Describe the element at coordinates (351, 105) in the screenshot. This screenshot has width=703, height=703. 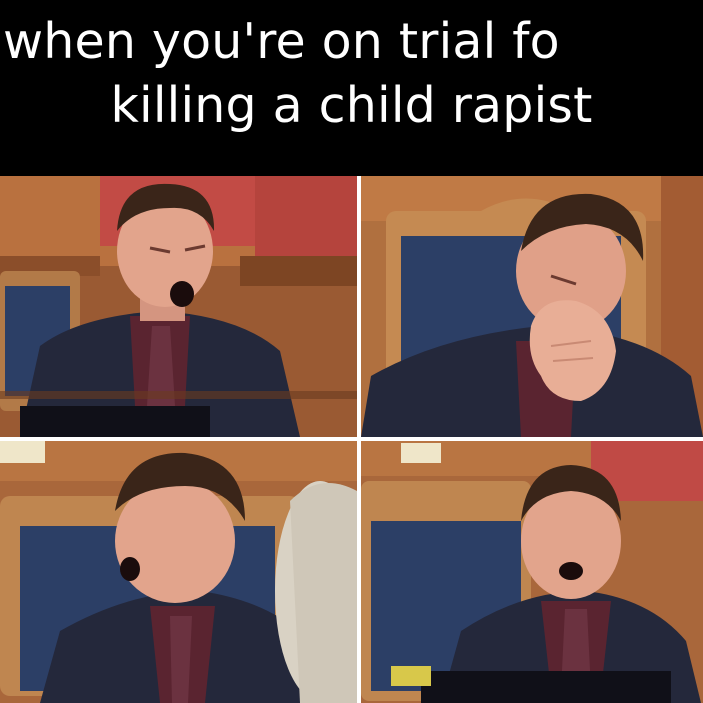
I see `caption-line-2: killing a child rapist` at that location.